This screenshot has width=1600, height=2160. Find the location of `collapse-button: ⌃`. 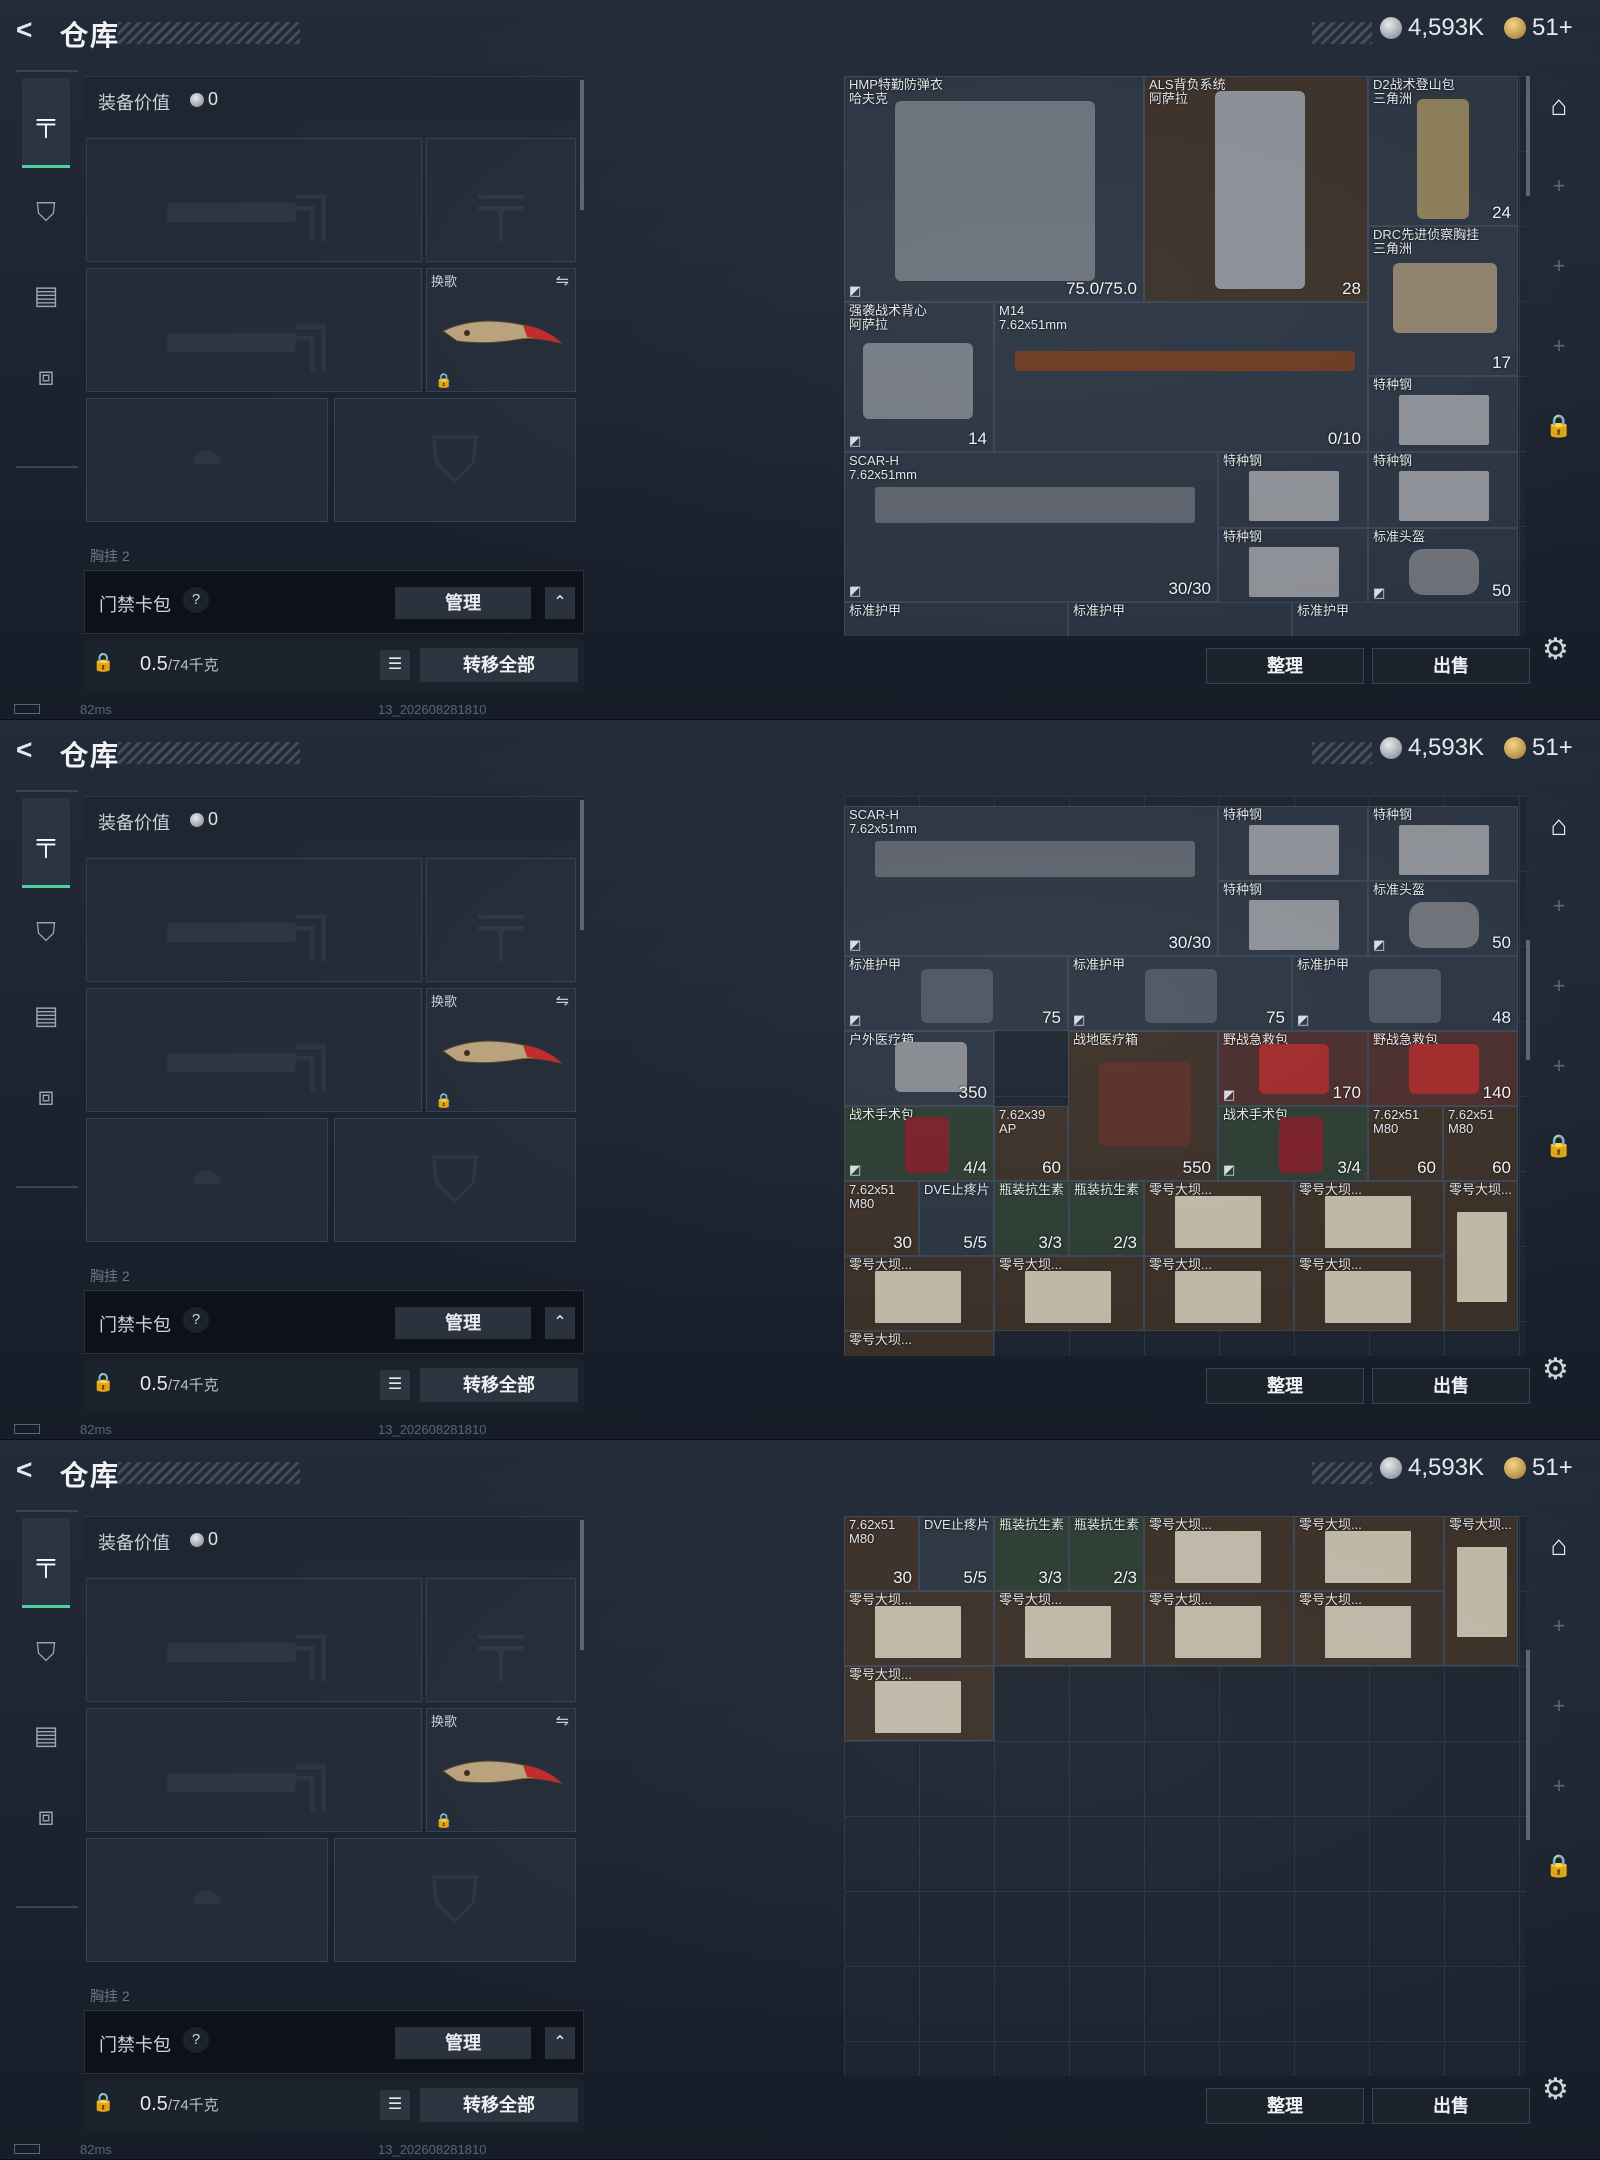

collapse-button: ⌃ is located at coordinates (560, 2043).